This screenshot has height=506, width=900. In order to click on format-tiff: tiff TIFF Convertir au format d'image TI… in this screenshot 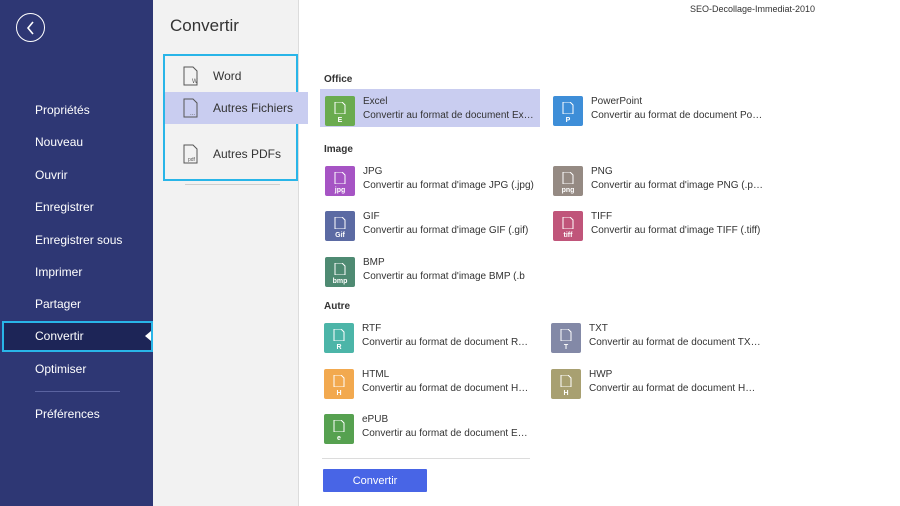, I will do `click(658, 223)`.